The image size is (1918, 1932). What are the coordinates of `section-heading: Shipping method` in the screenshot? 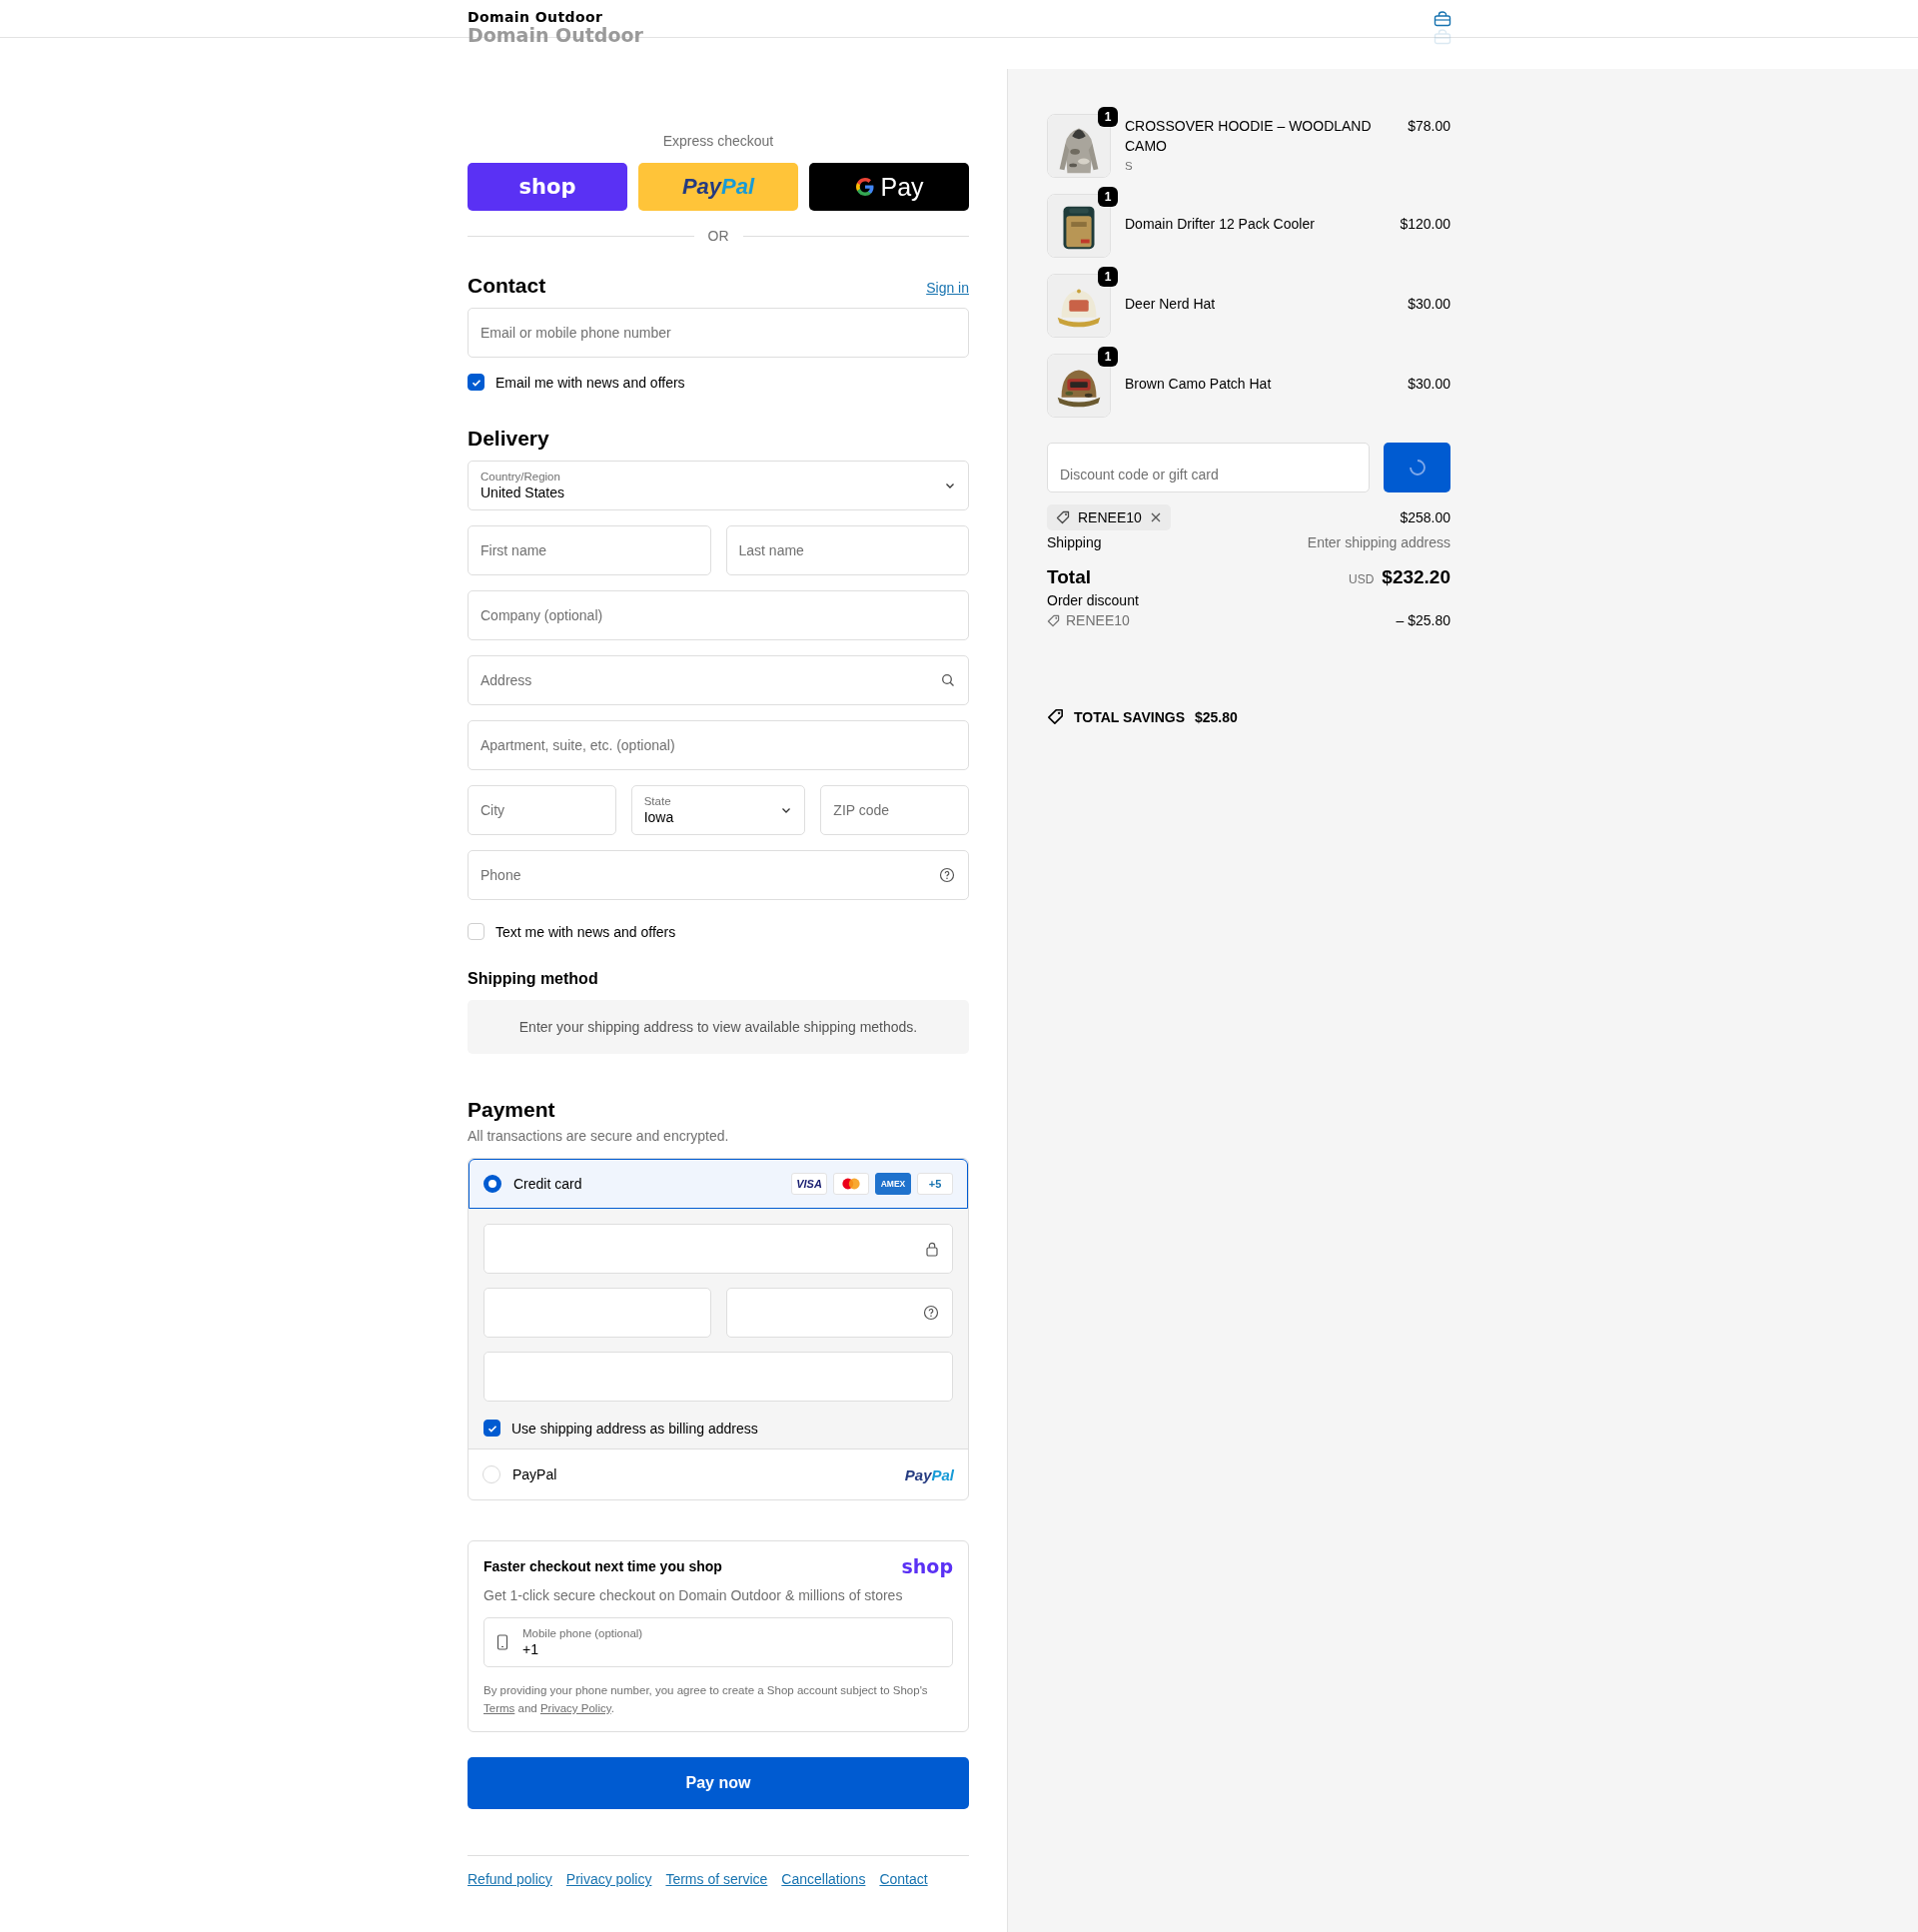 It's located at (533, 979).